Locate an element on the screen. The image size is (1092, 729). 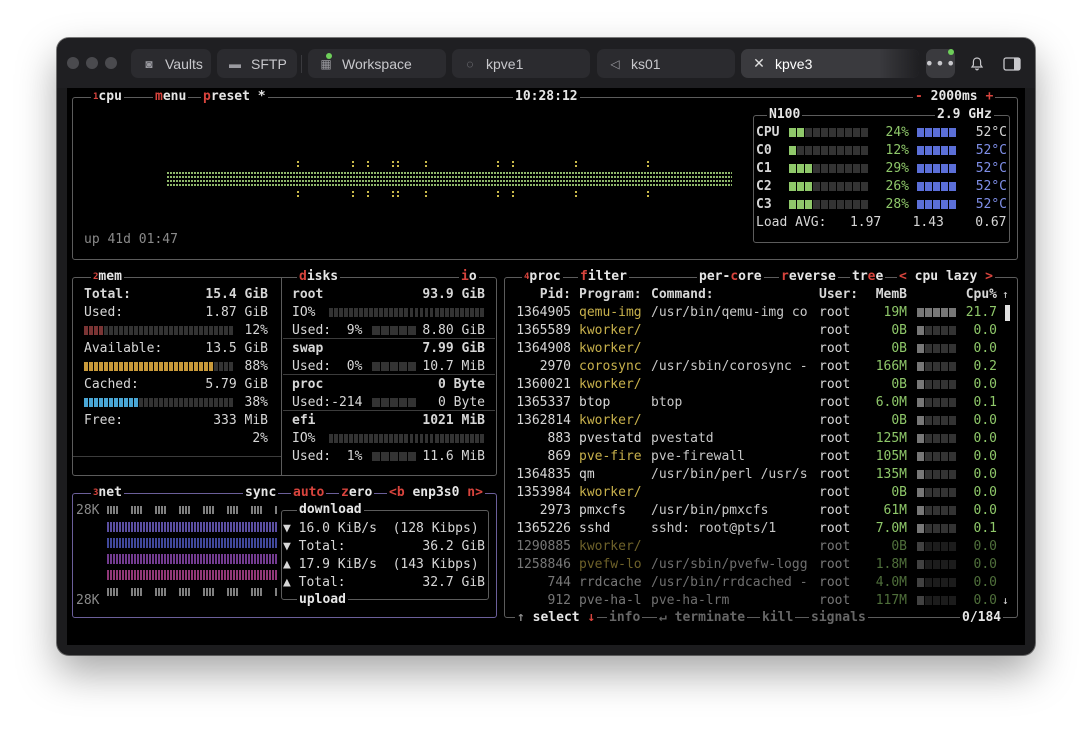
col-program: Program: is located at coordinates (610, 295).